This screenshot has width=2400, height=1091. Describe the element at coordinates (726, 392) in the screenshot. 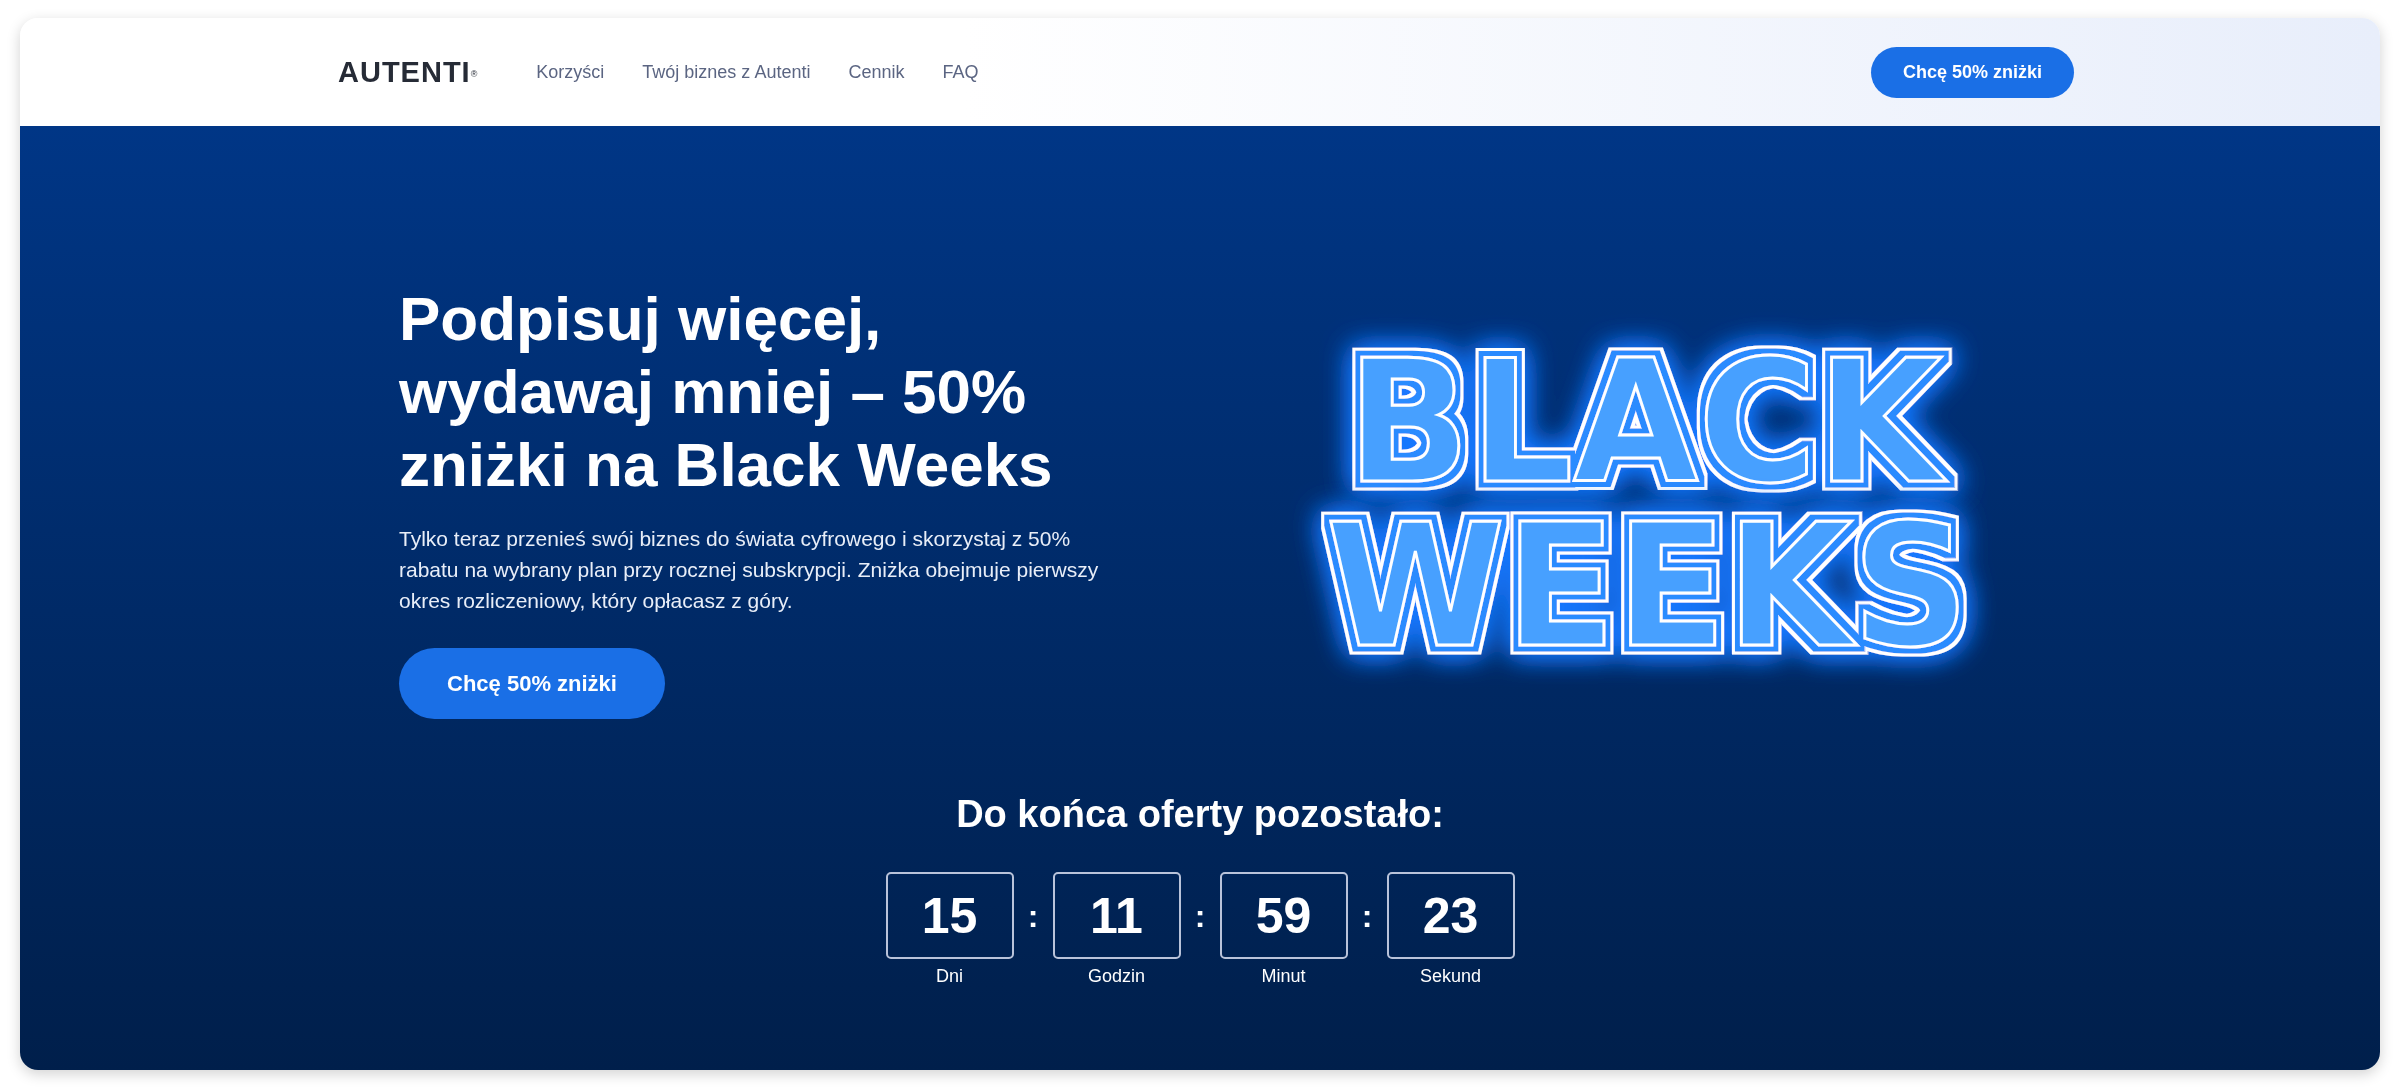

I see `hero-heading: Podpisuj więcej, wydawaj mniej – 50% zniżki na Black Weeks` at that location.